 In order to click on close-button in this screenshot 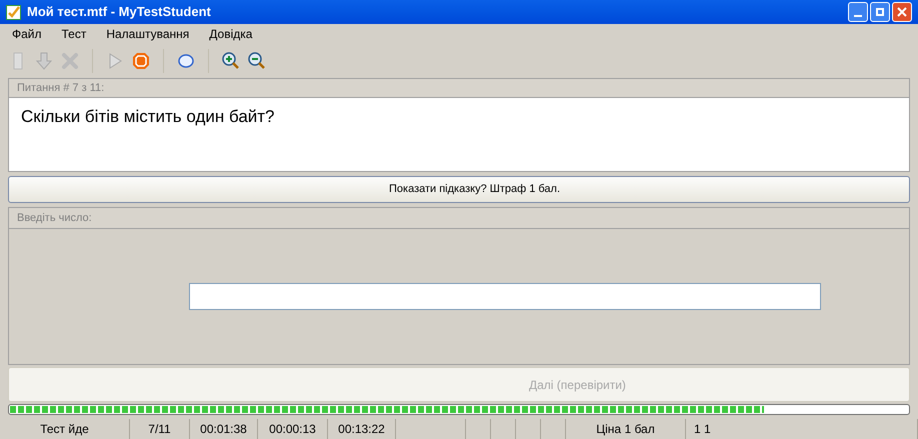, I will do `click(902, 12)`.